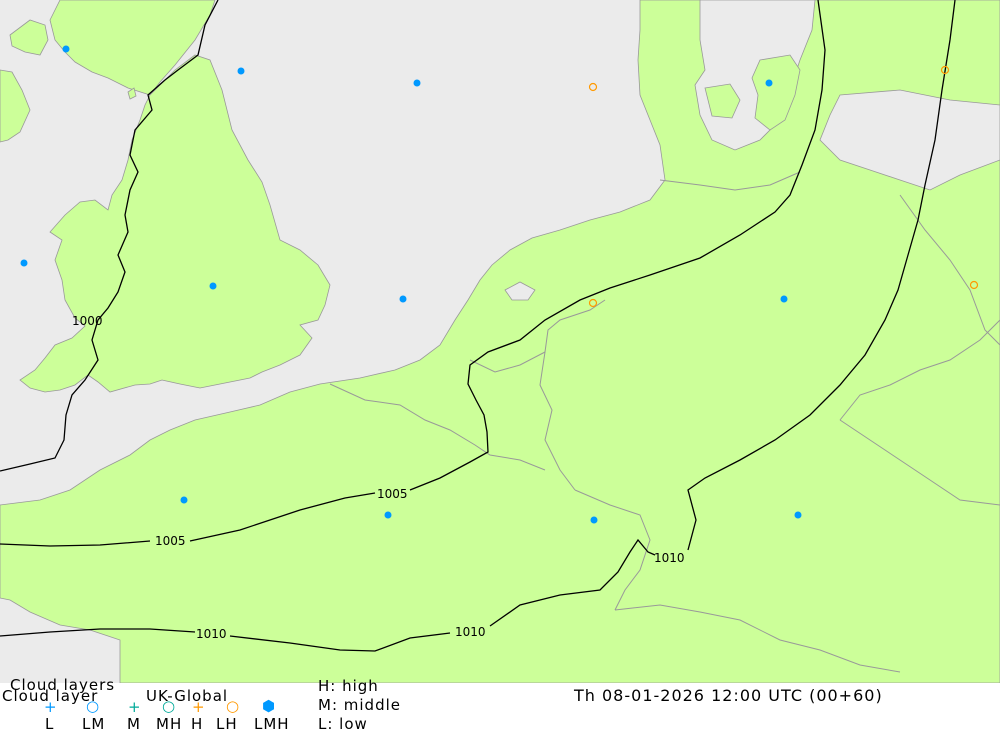 Image resolution: width=1000 pixels, height=733 pixels. Describe the element at coordinates (134, 724) in the screenshot. I see `symbol-code-m: M` at that location.